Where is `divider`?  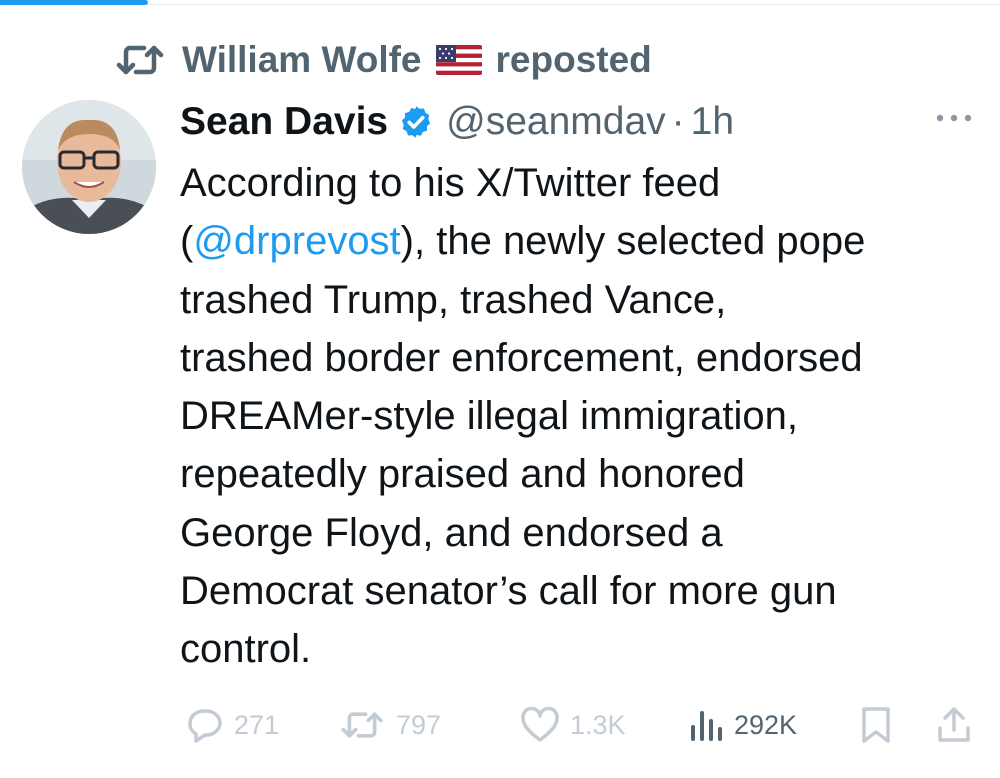
divider is located at coordinates (574, 4).